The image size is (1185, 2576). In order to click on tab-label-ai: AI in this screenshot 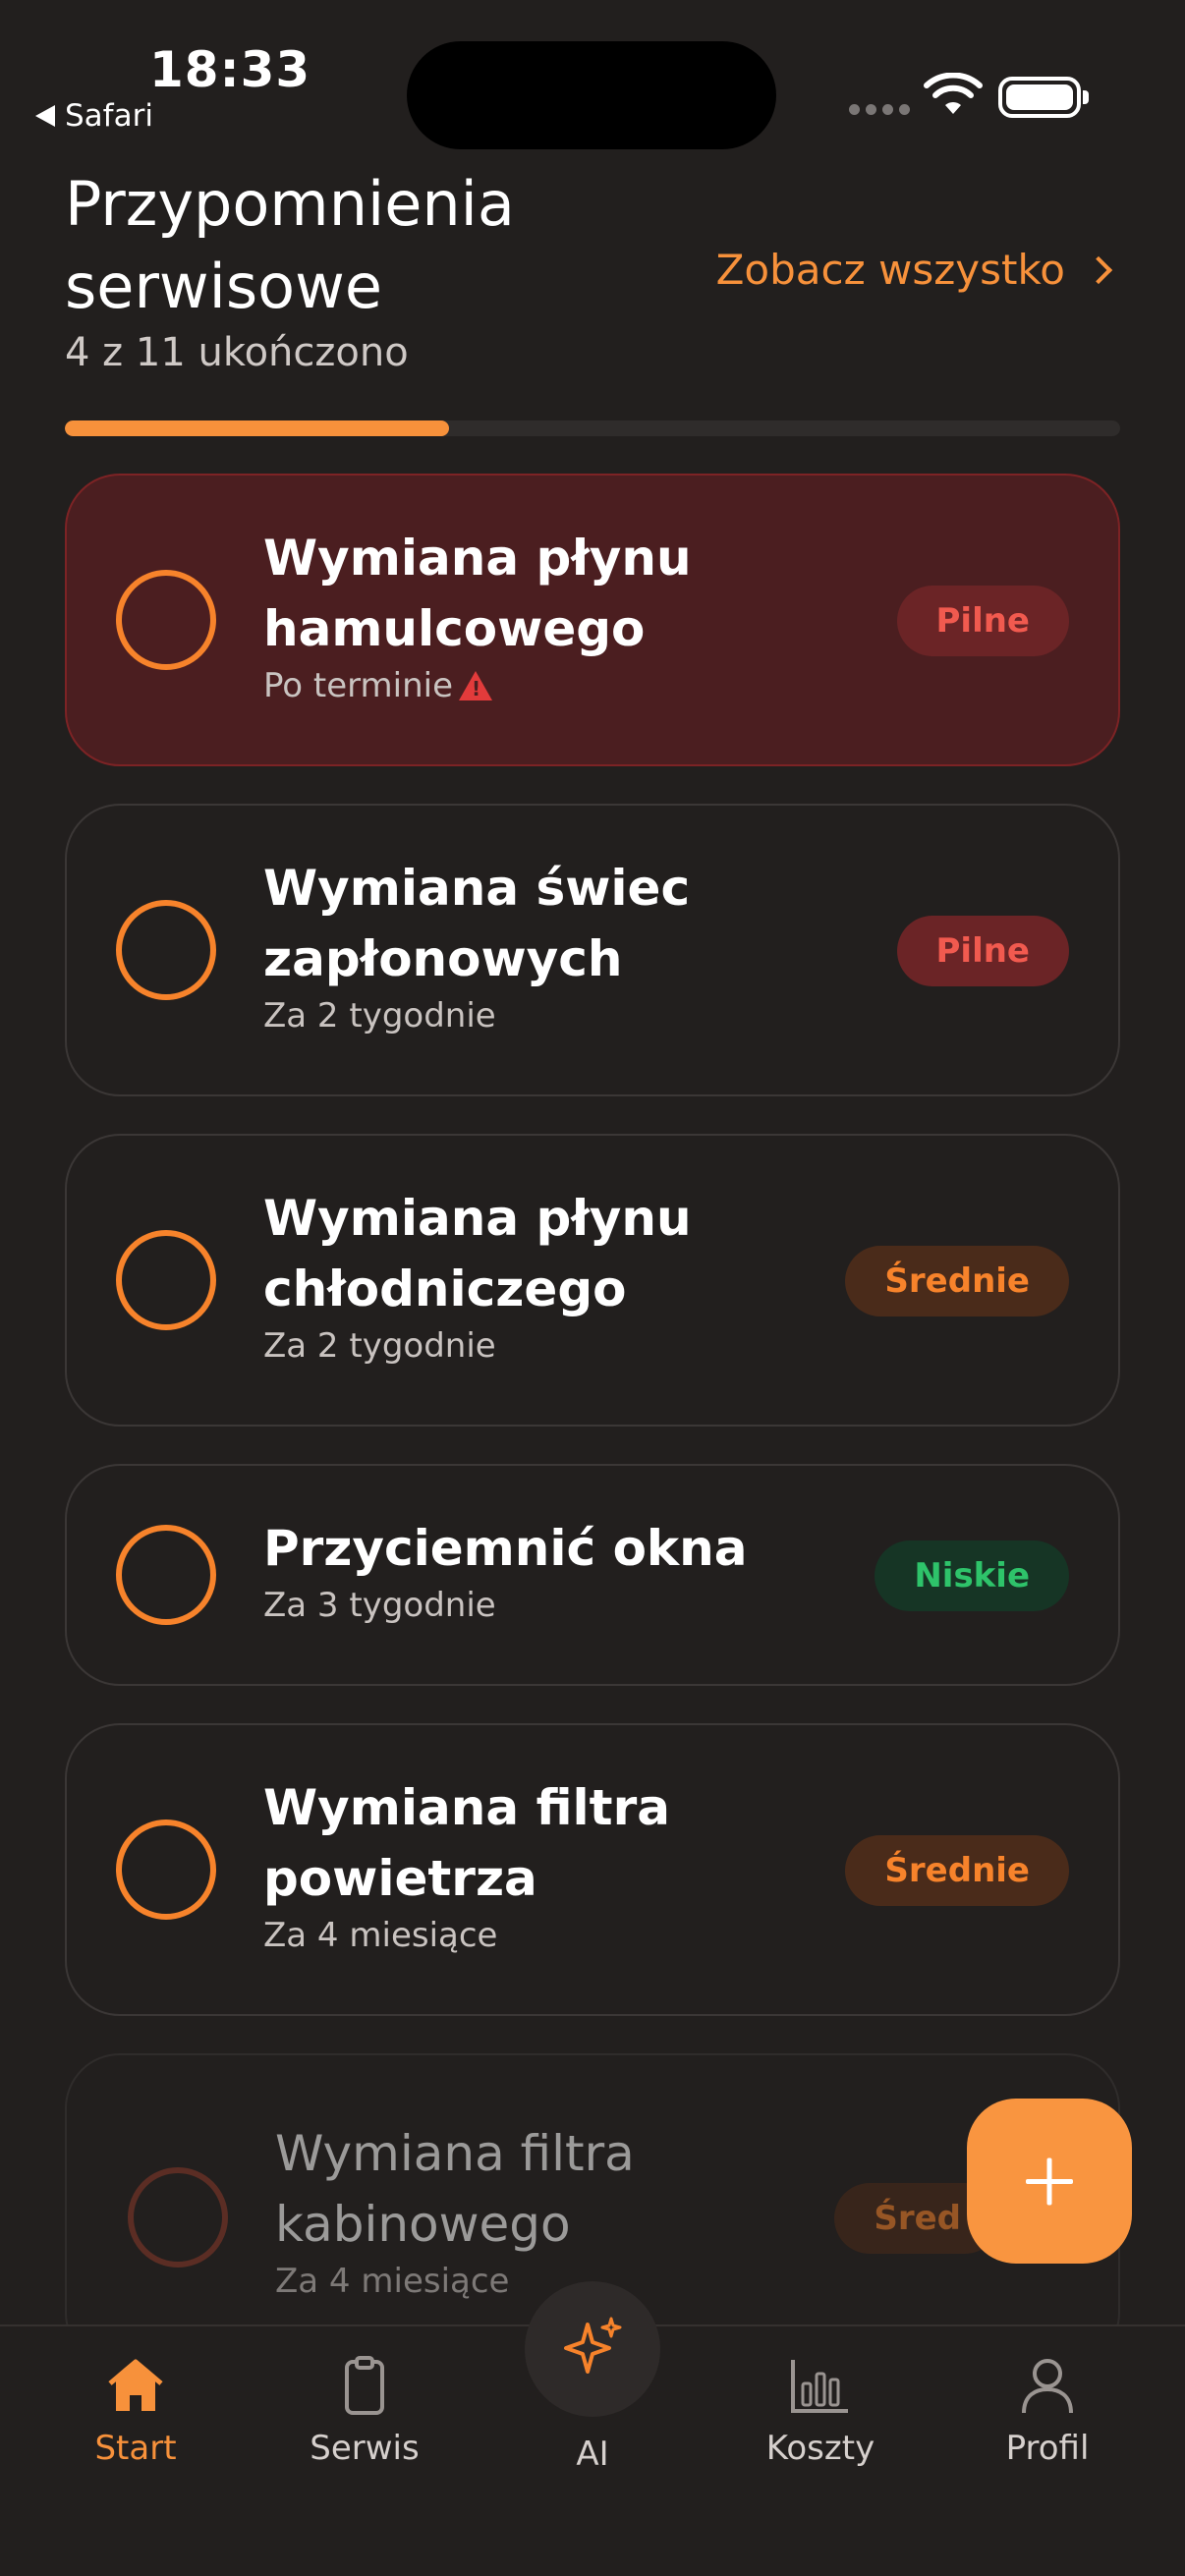, I will do `click(592, 2454)`.